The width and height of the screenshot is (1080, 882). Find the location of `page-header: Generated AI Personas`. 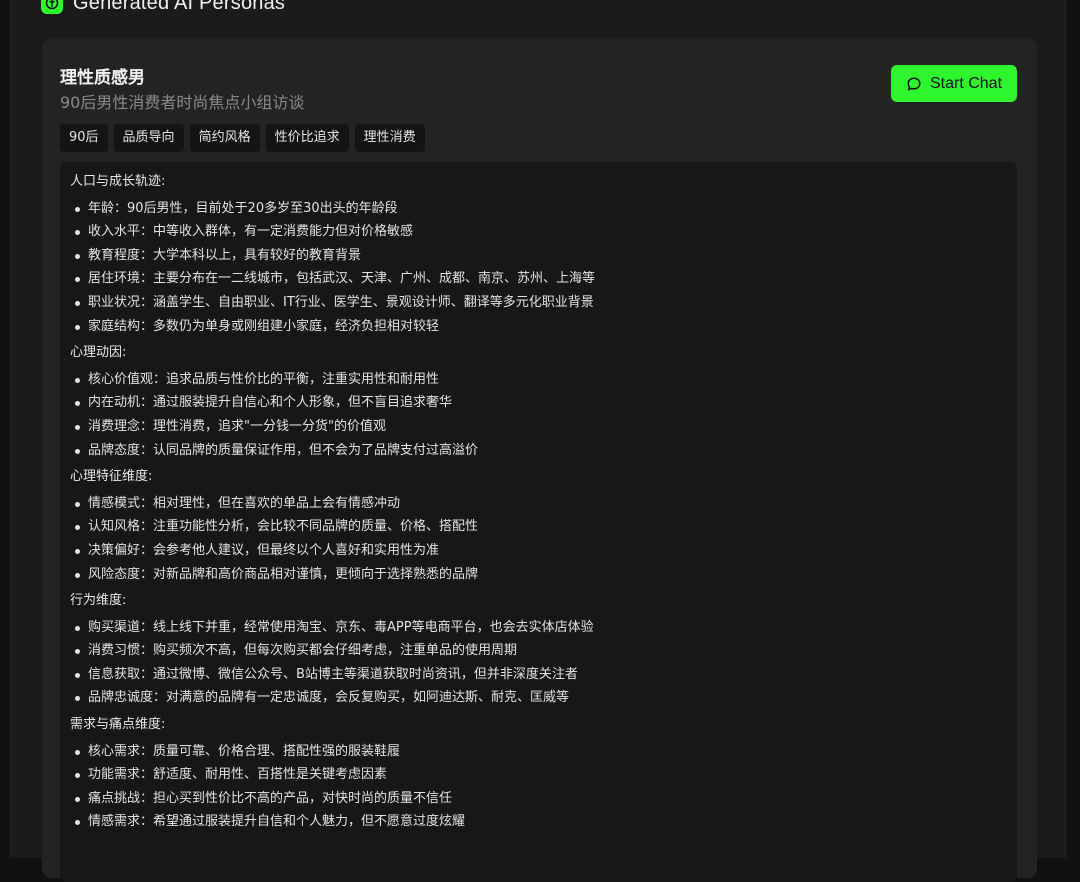

page-header: Generated AI Personas is located at coordinates (163, 10).